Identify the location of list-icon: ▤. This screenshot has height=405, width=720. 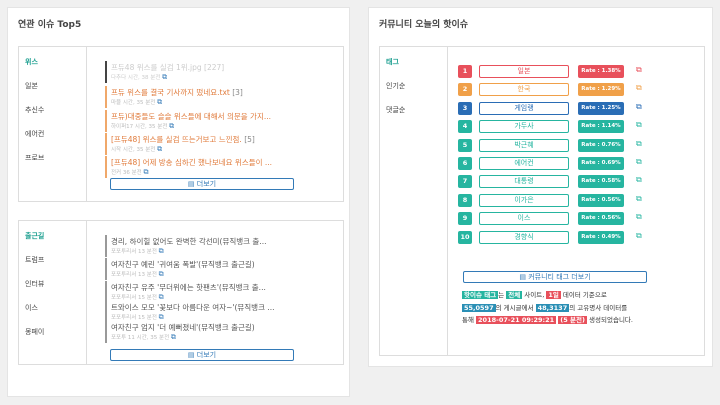
(191, 184).